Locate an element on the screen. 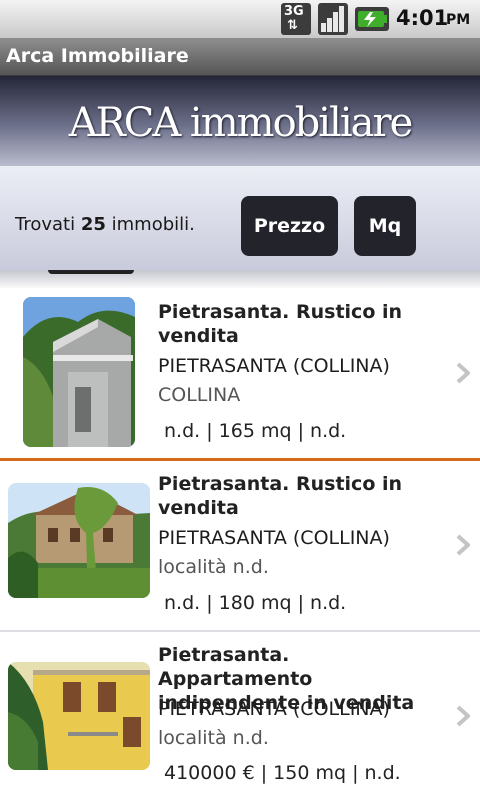 This screenshot has width=480, height=800. listing-details: n.d. | 165 mq | n.d. is located at coordinates (255, 431).